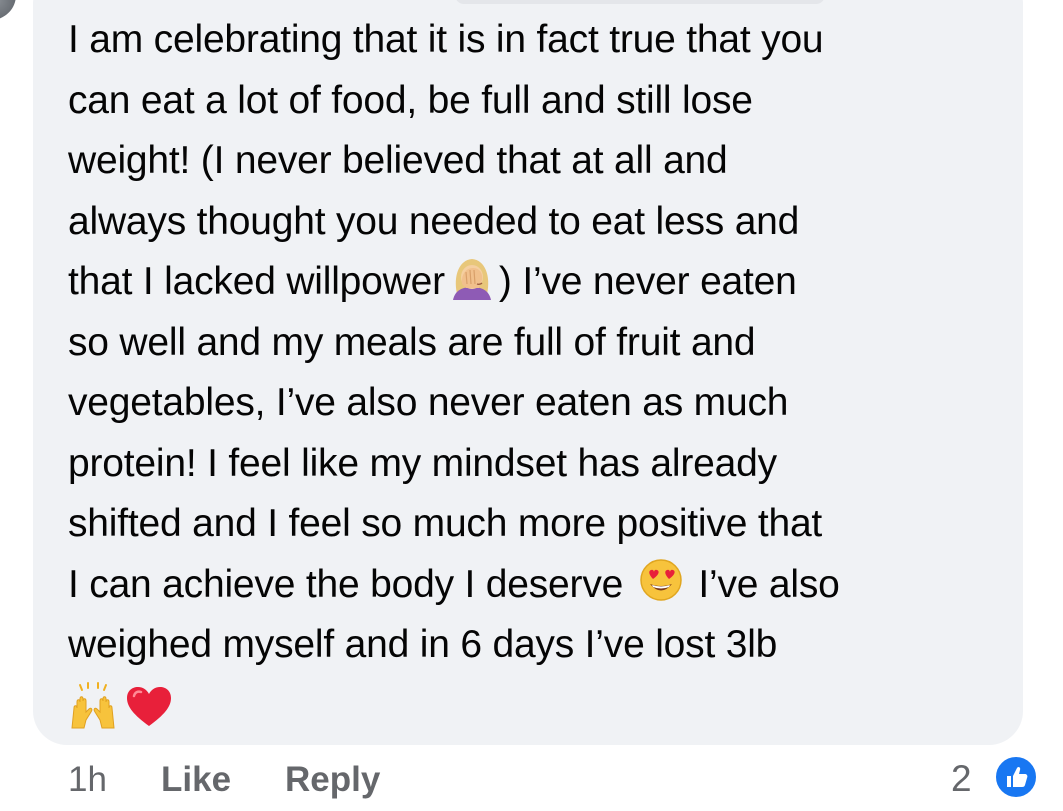 This screenshot has width=1063, height=811. What do you see at coordinates (533, 709) in the screenshot?
I see `emoji-row` at bounding box center [533, 709].